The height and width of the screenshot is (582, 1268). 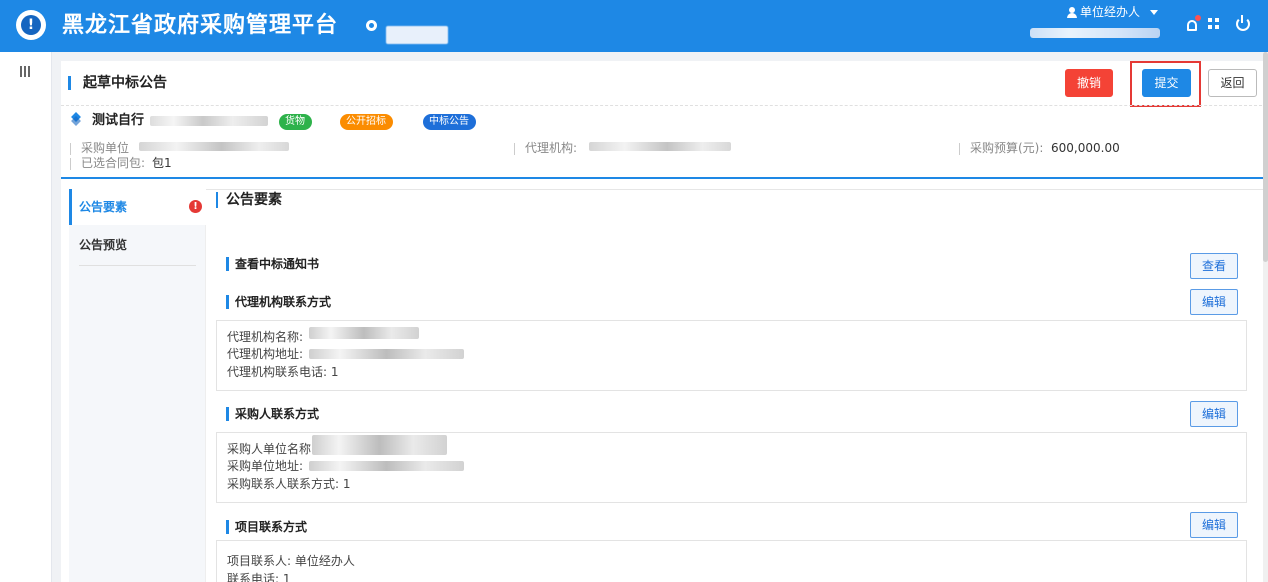 What do you see at coordinates (731, 561) in the screenshot?
I see `project-info-box: 项目联系人: 单位经办人 联系电话: 1` at bounding box center [731, 561].